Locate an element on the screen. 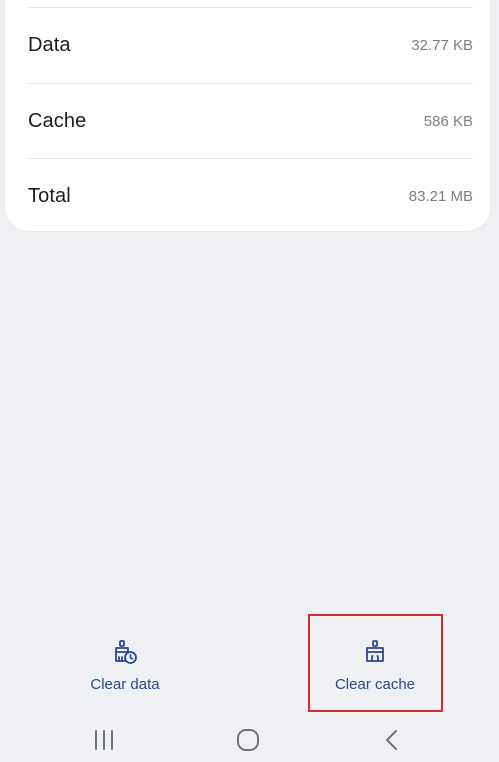  home-icon is located at coordinates (248, 740).